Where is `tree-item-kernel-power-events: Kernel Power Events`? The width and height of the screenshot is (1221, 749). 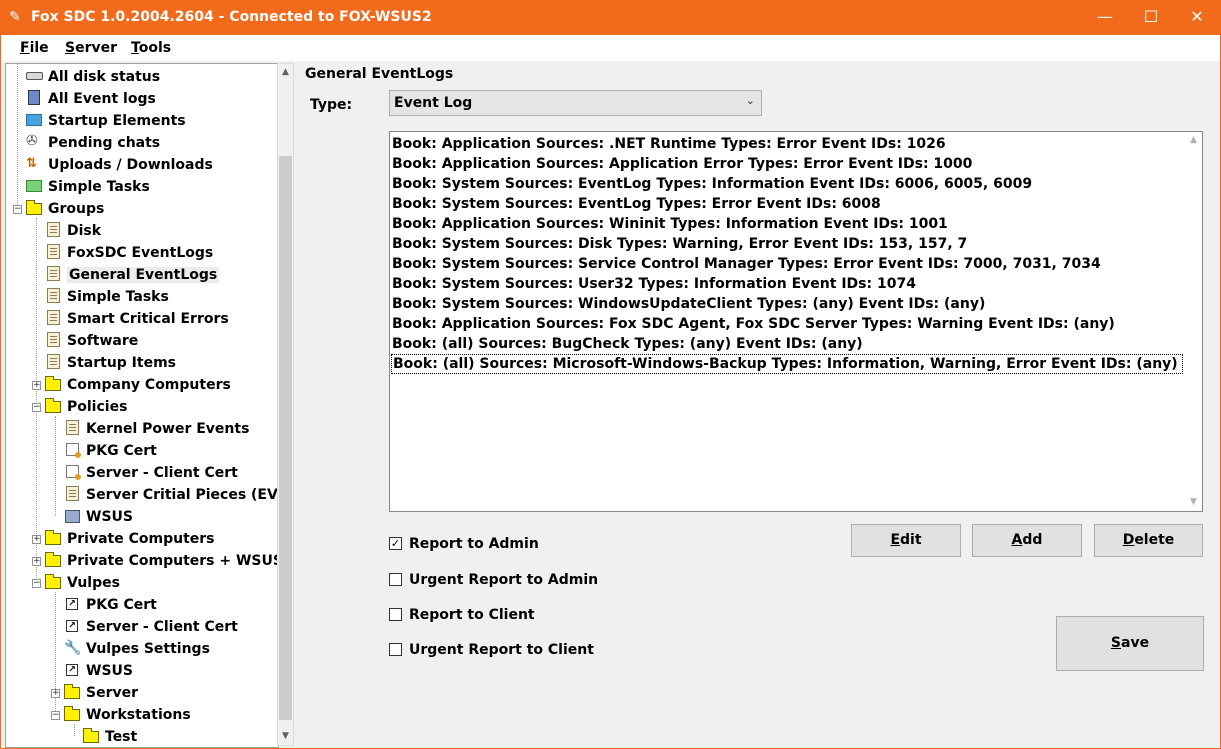 tree-item-kernel-power-events: Kernel Power Events is located at coordinates (156, 429).